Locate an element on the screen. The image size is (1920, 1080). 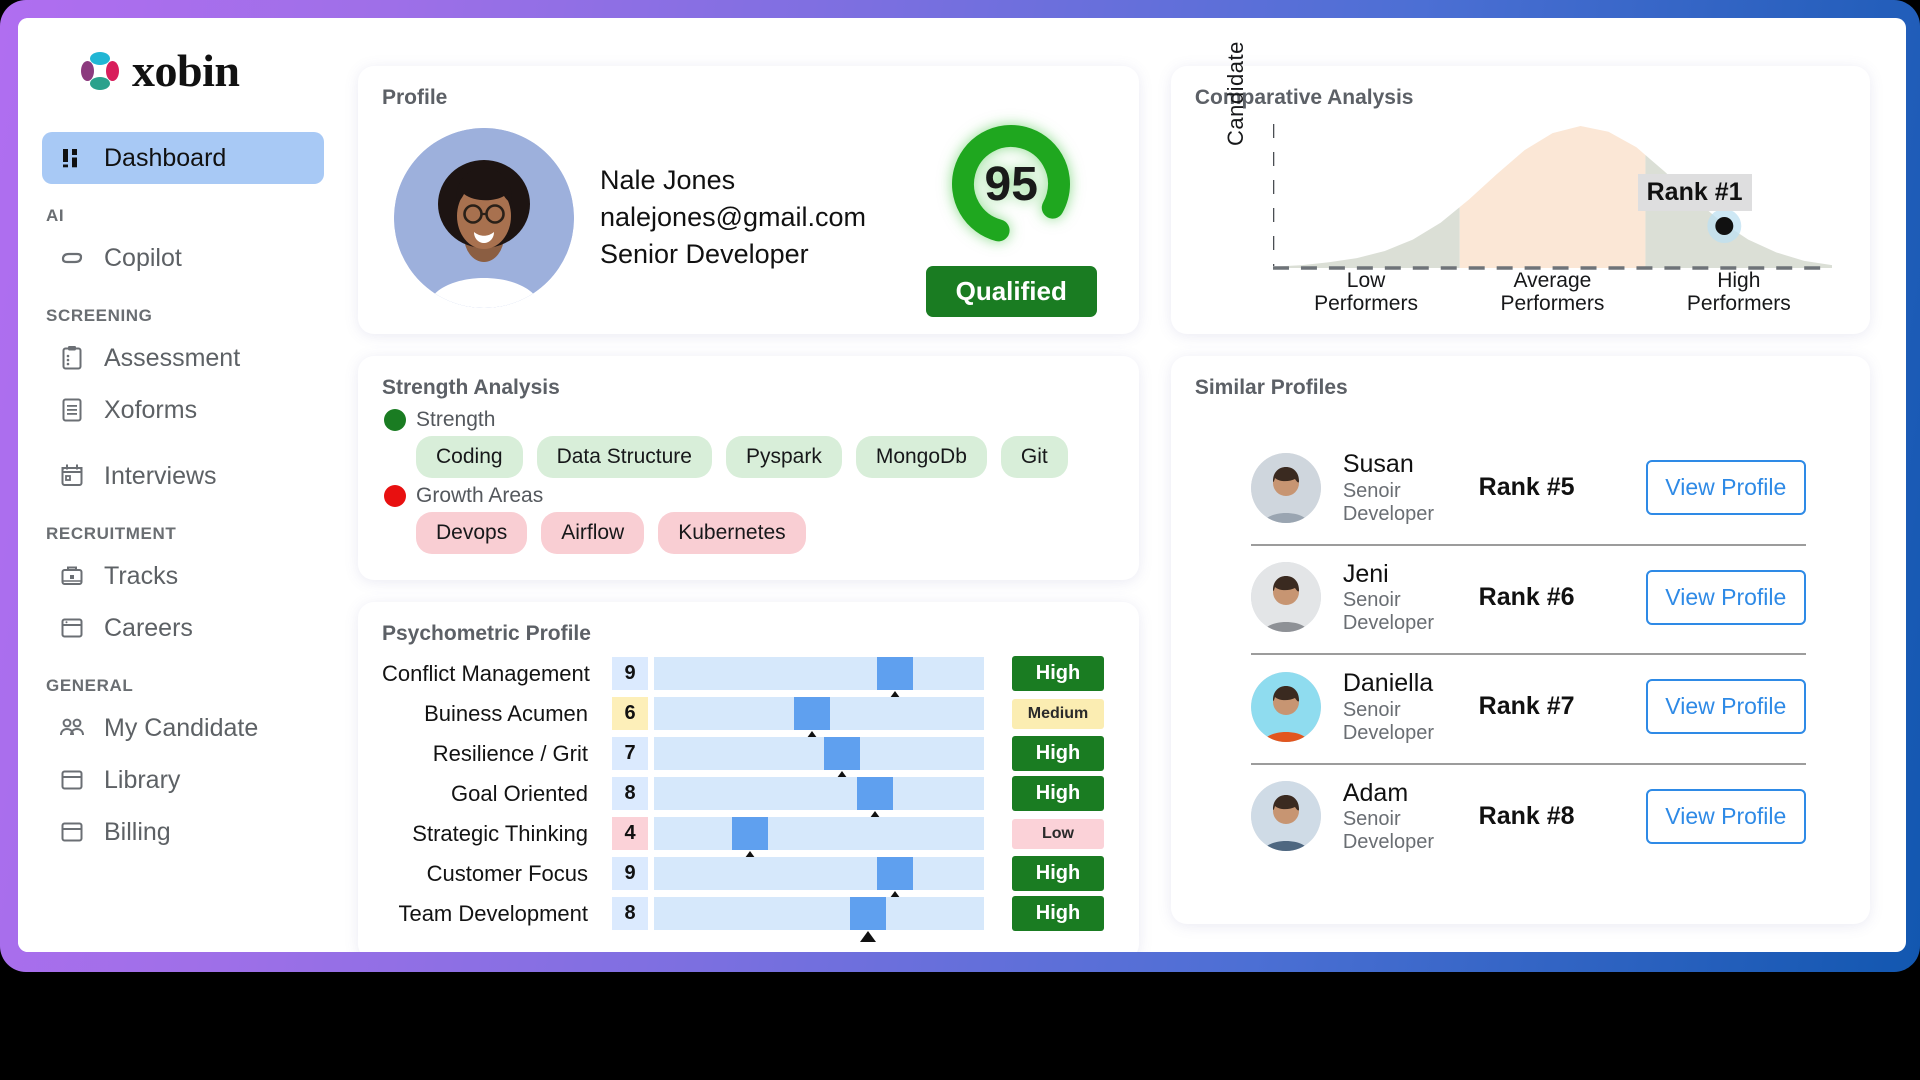
psychometric-row: Team Development 8 High is located at coordinates (748, 918).